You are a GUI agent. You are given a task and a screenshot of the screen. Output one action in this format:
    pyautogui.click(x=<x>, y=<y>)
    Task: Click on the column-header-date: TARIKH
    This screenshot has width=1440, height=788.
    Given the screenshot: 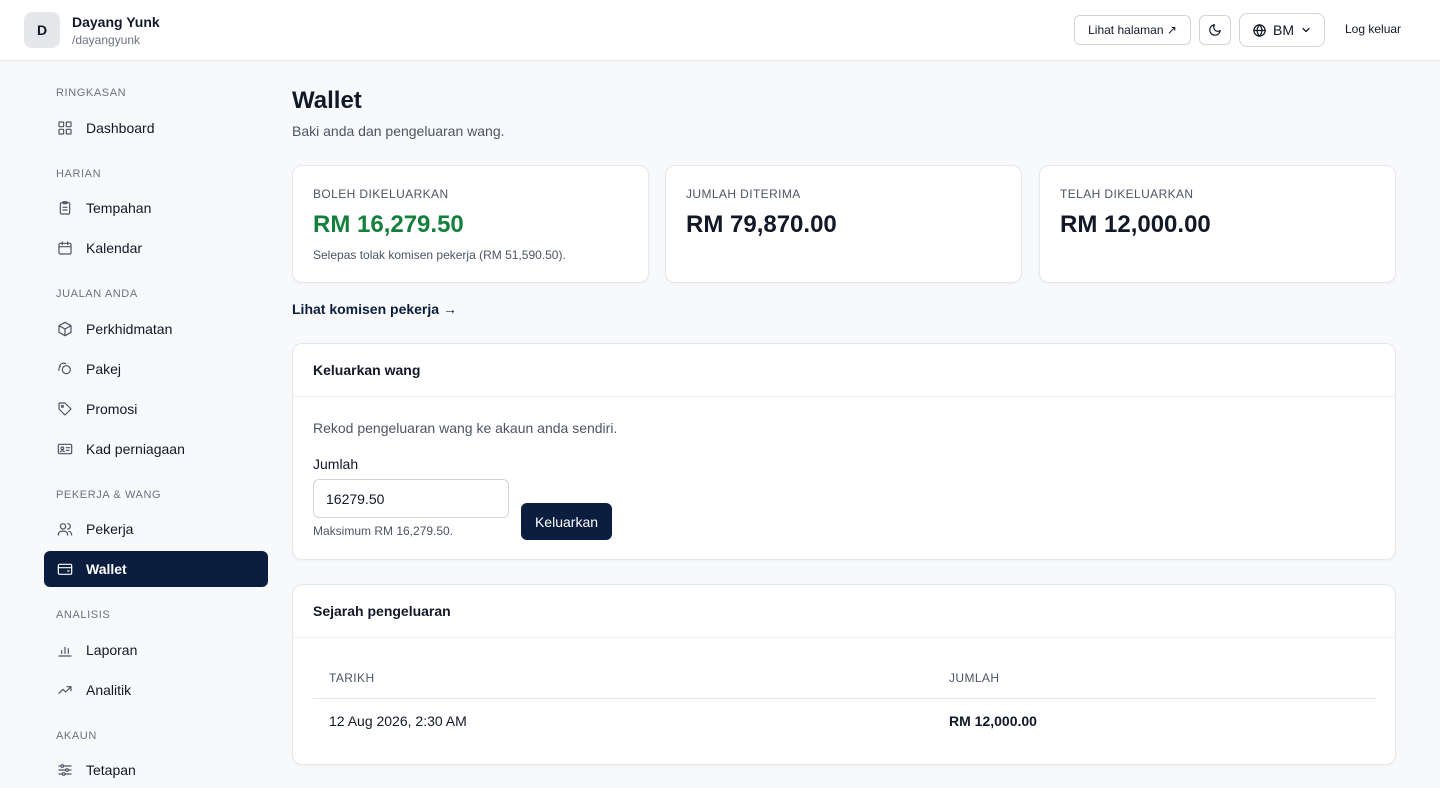 What is the action you would take?
    pyautogui.click(x=352, y=678)
    